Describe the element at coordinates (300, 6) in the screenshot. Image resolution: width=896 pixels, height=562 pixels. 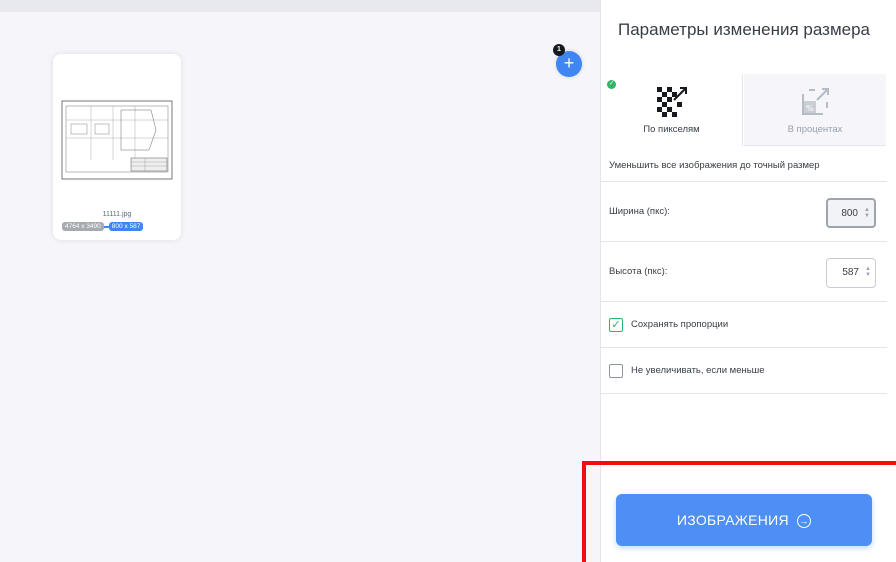
I see `top-strip` at that location.